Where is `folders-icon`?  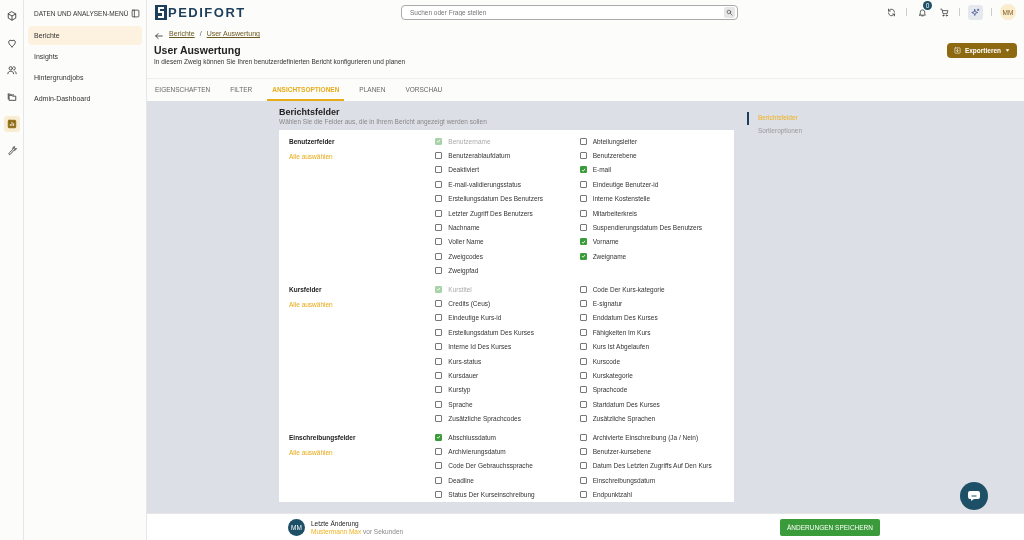 folders-icon is located at coordinates (11, 97).